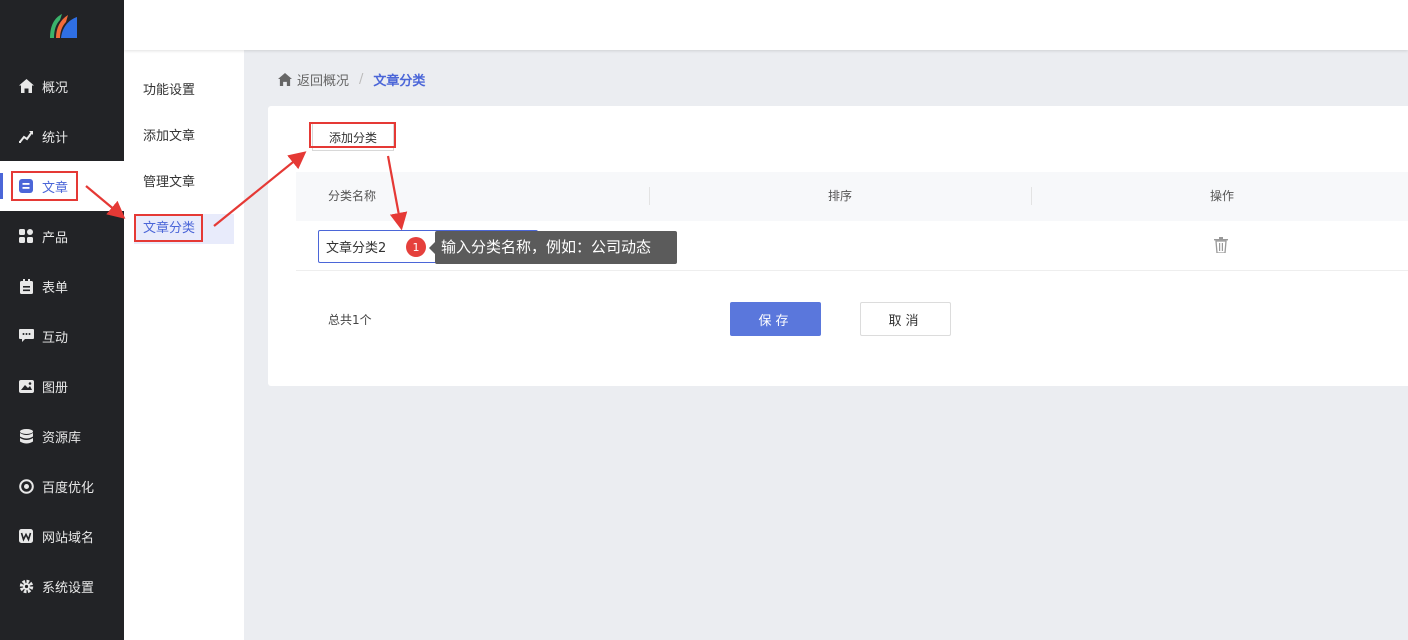 Image resolution: width=1408 pixels, height=640 pixels. I want to click on sidebar-item-label: 表单, so click(55, 288).